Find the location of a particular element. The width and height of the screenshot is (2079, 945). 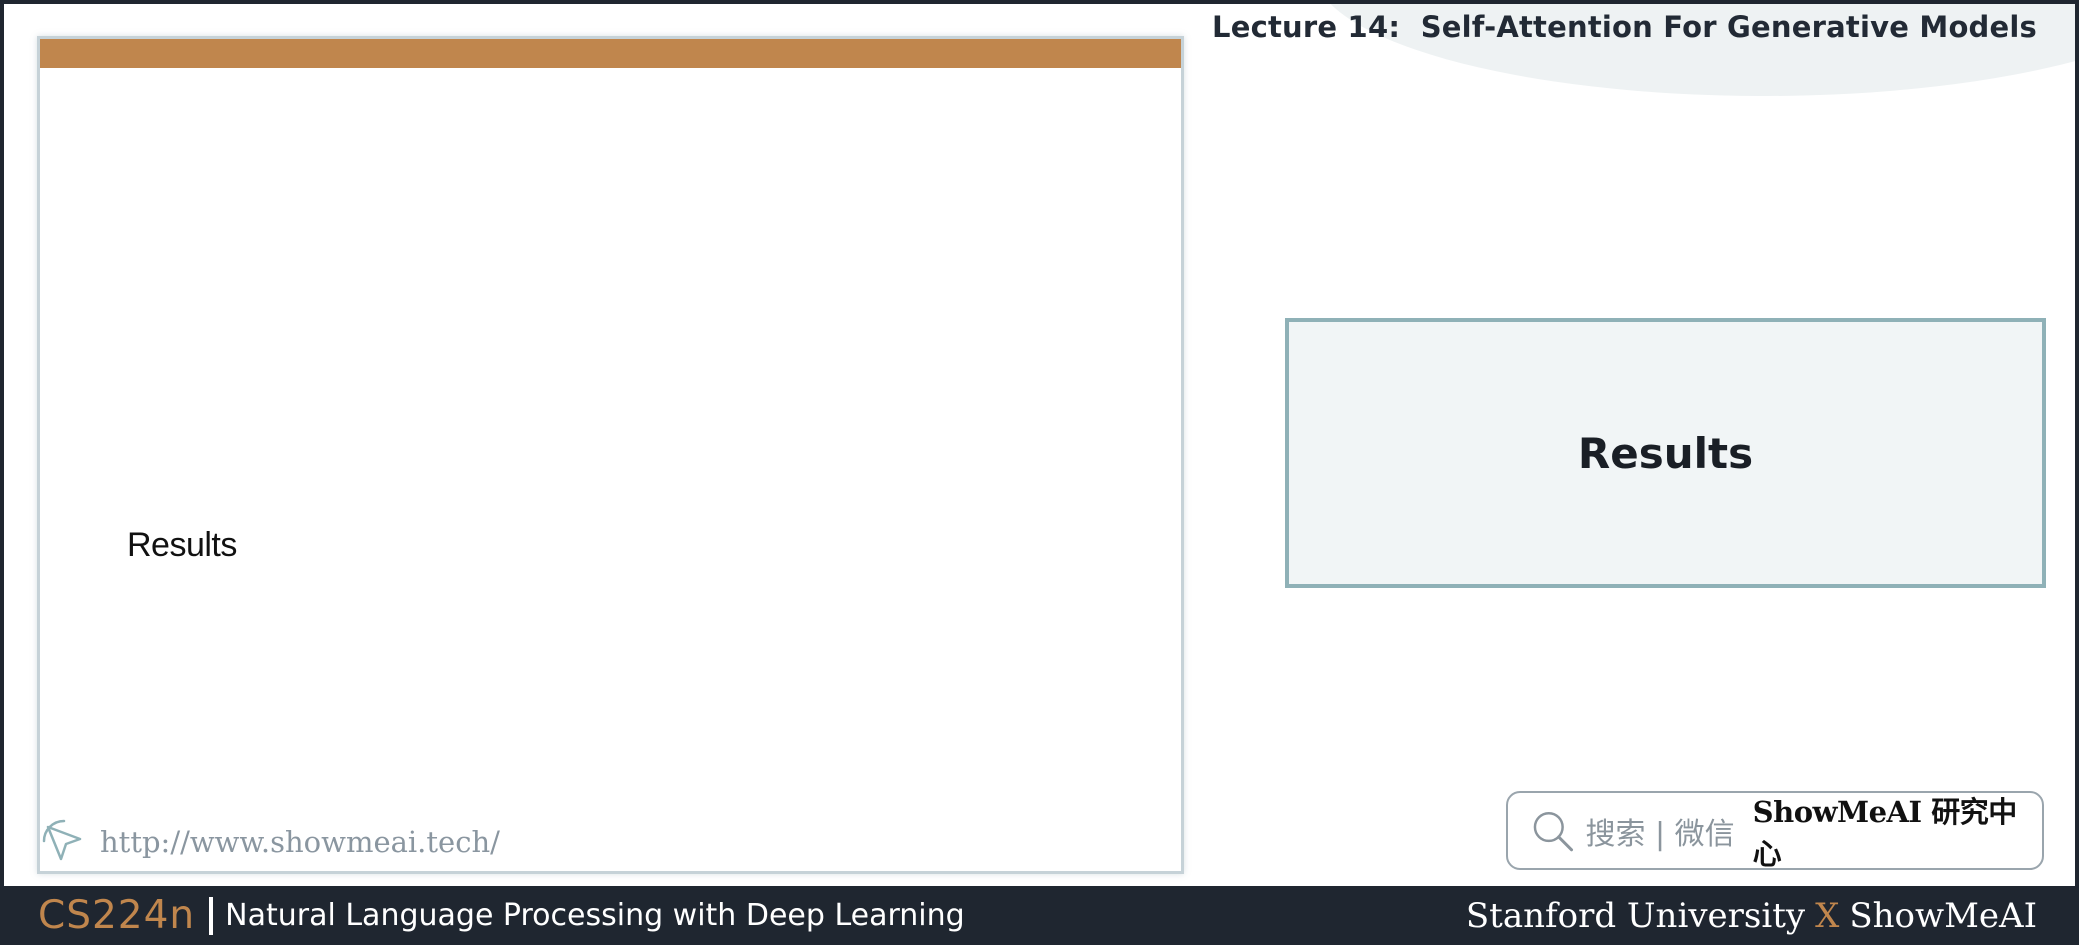

search-icon is located at coordinates (1553, 831).